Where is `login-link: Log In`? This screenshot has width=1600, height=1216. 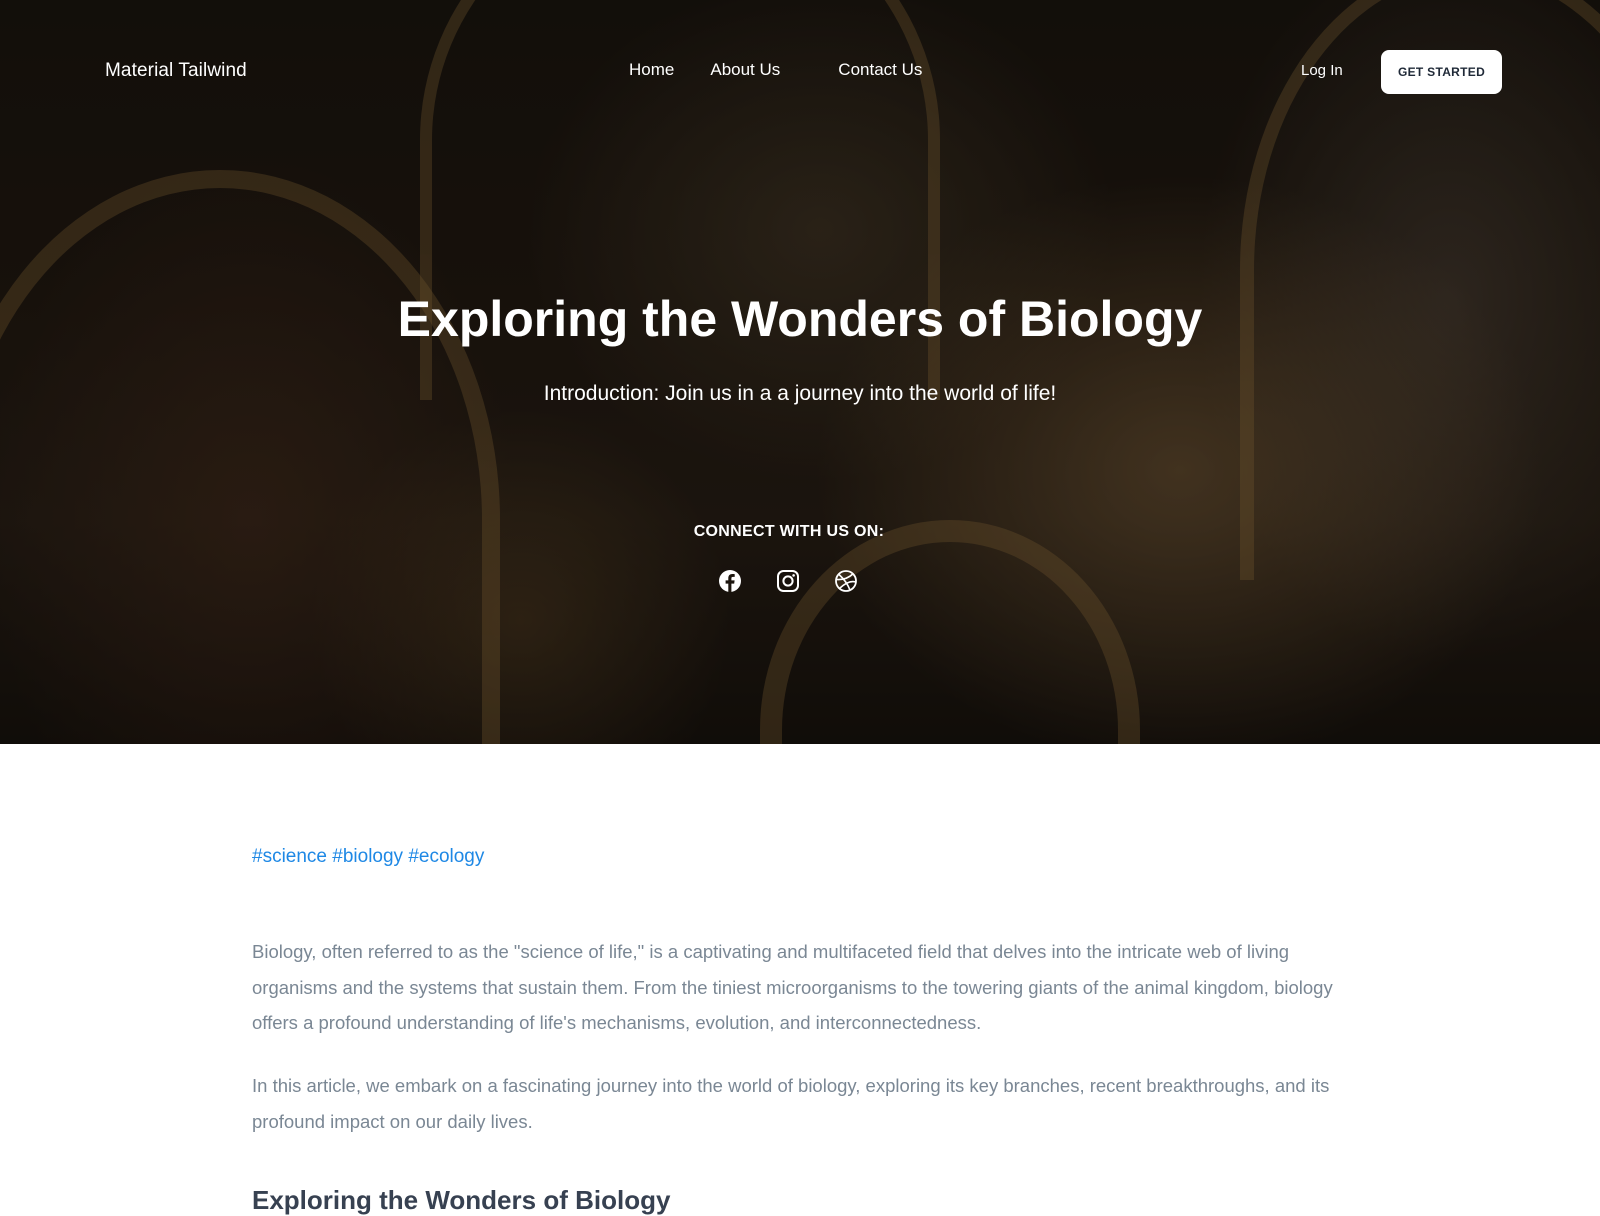 login-link: Log In is located at coordinates (1322, 70).